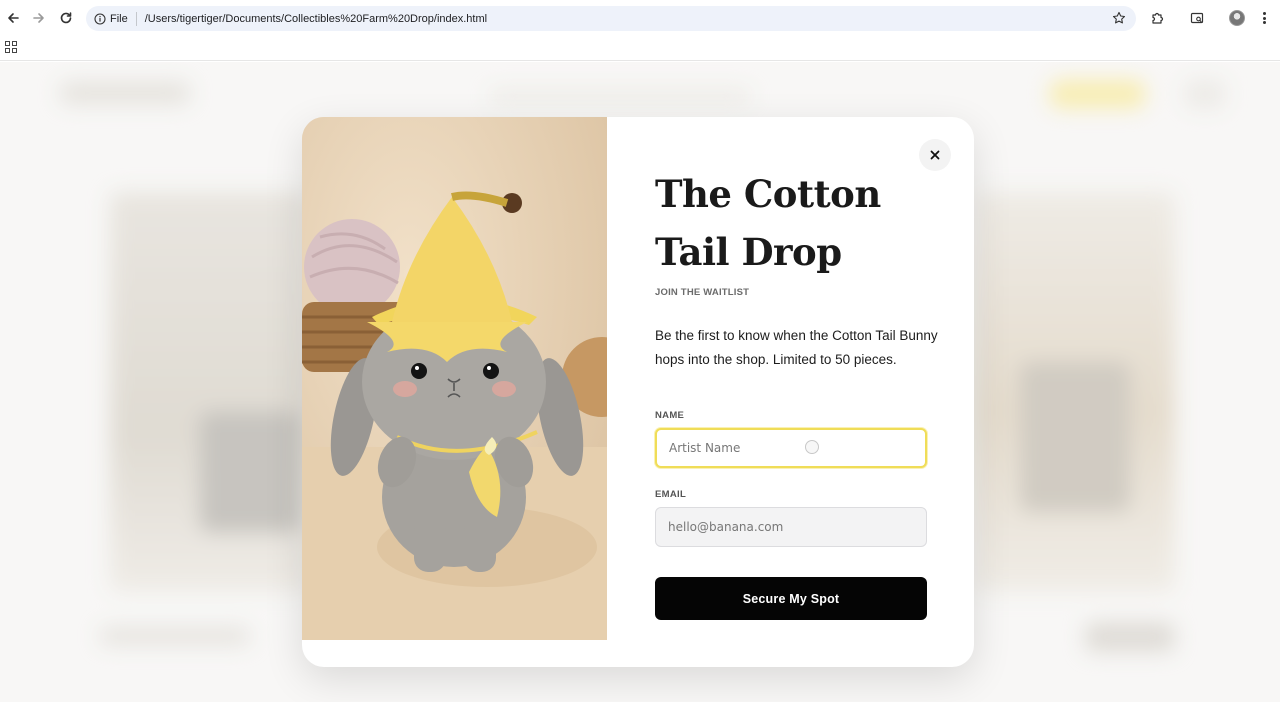 The height and width of the screenshot is (702, 1280). What do you see at coordinates (66, 18) in the screenshot?
I see `reload-icon` at bounding box center [66, 18].